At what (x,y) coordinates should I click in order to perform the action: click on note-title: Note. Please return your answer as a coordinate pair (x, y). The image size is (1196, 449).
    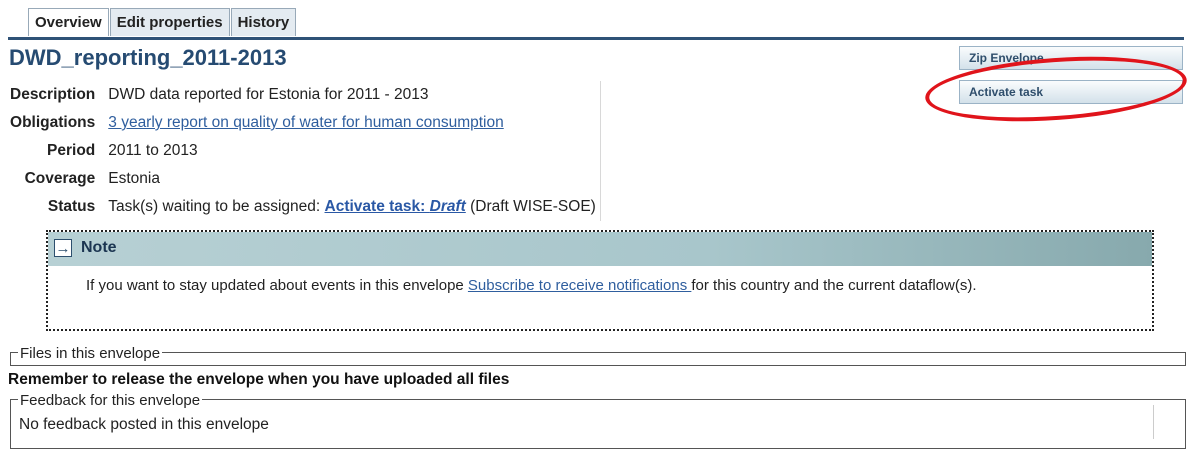
    Looking at the image, I should click on (99, 247).